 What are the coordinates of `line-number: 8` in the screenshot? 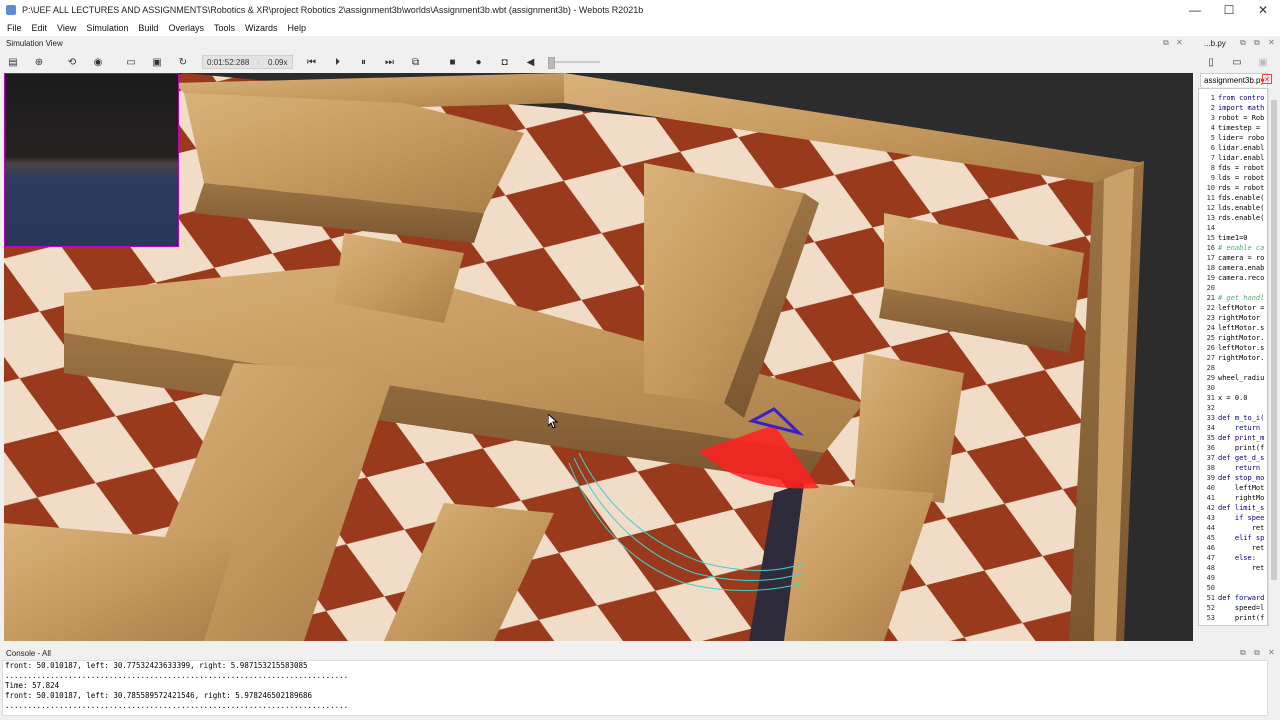 It's located at (1212, 168).